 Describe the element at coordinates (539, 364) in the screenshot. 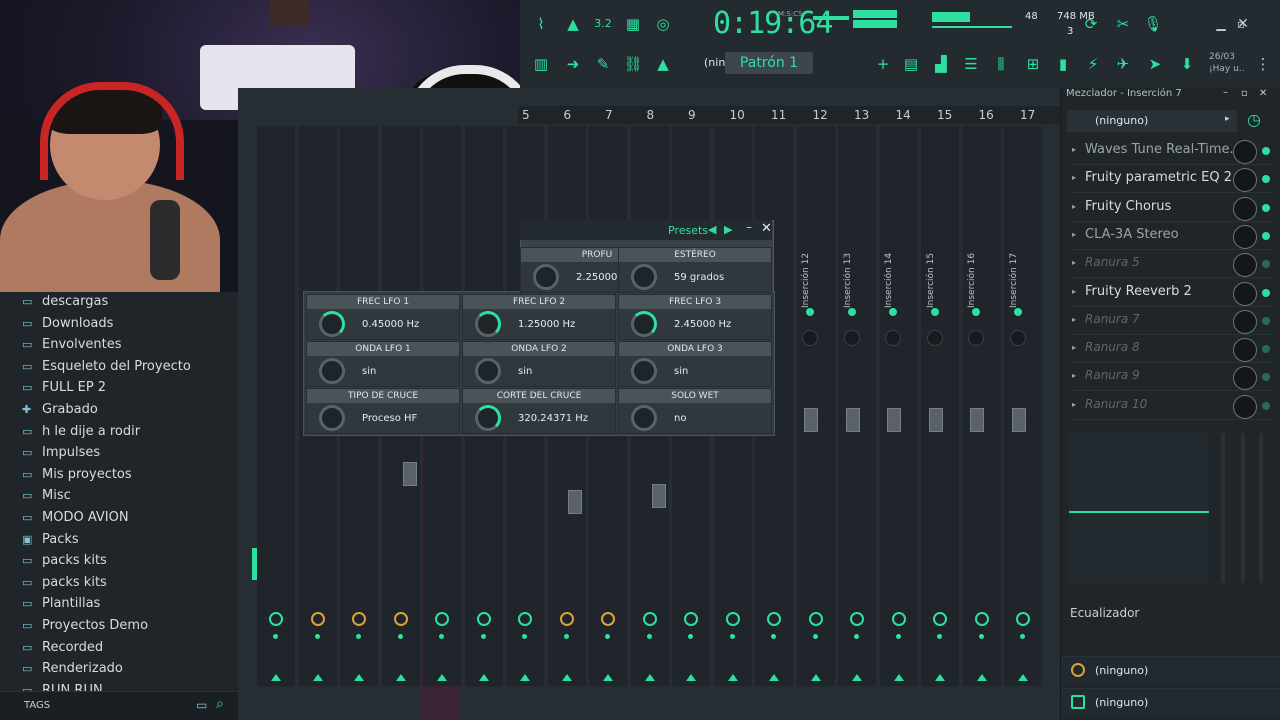

I see `plugin-param: ONDA LFO 2 sin` at that location.